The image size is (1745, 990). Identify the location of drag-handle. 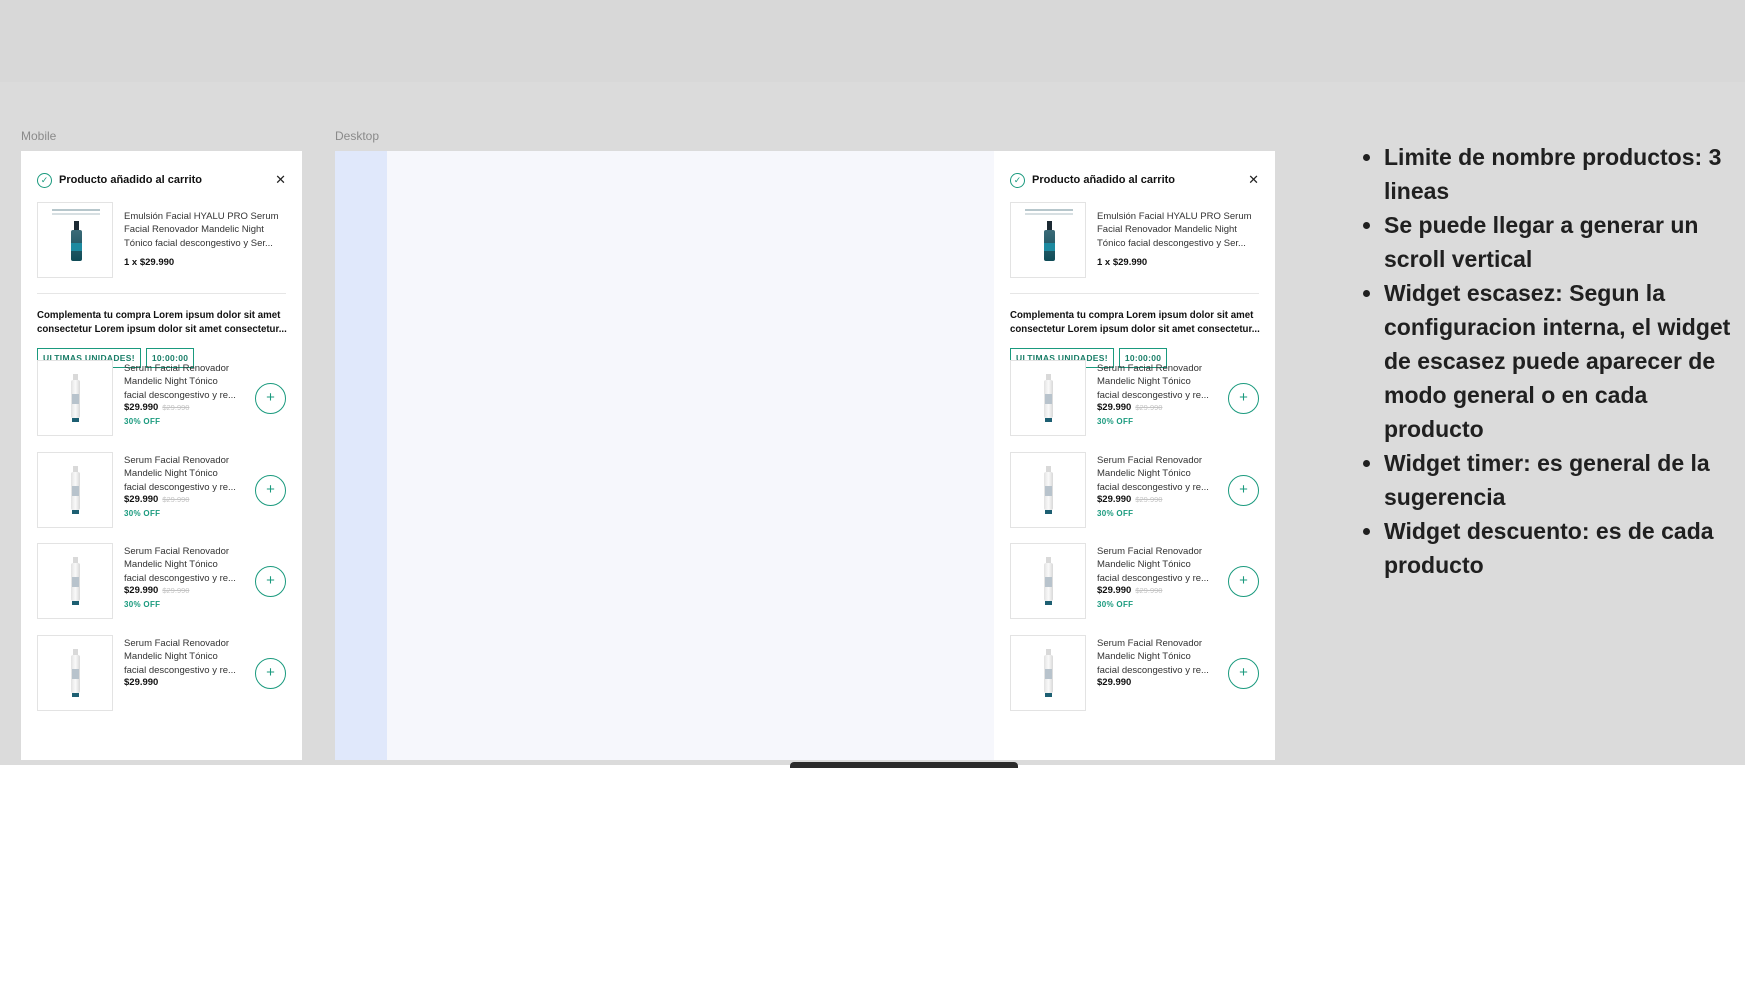
(904, 765).